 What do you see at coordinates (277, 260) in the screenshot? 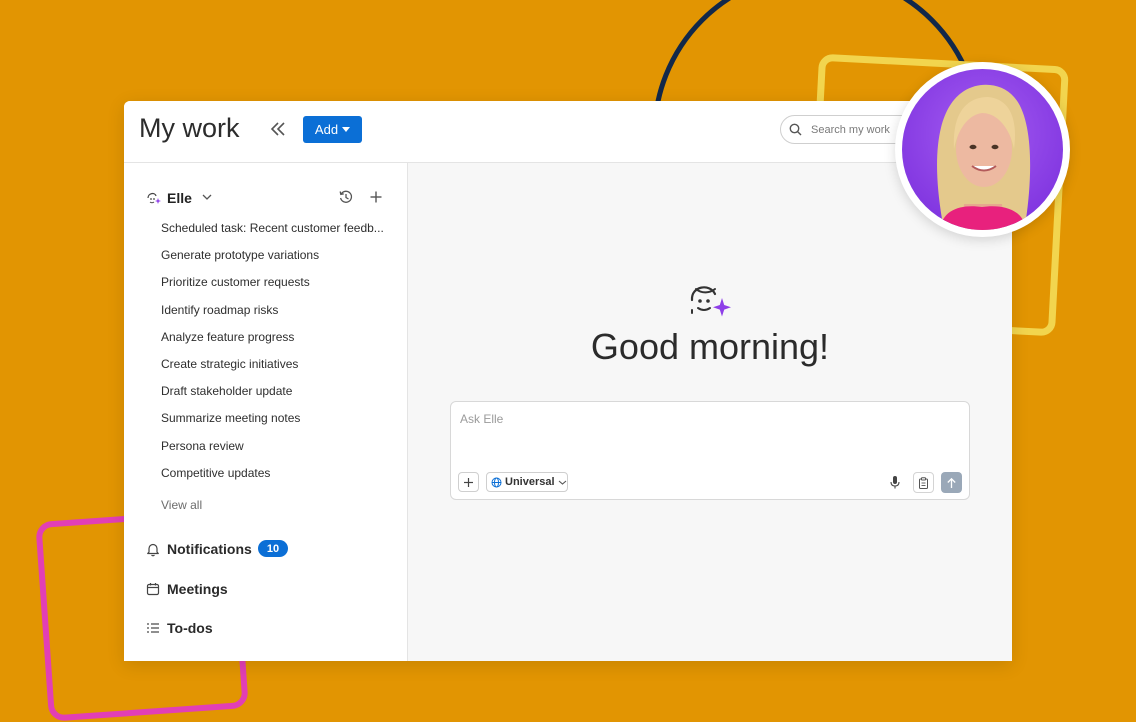
I see `task-item: Generate prototype variations` at bounding box center [277, 260].